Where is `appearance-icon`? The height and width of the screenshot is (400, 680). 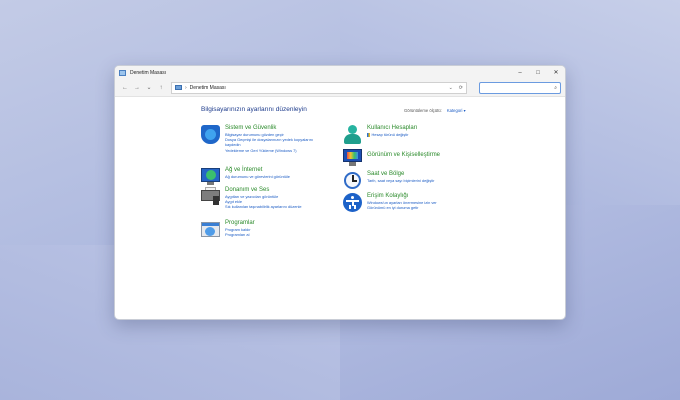 appearance-icon is located at coordinates (352, 157).